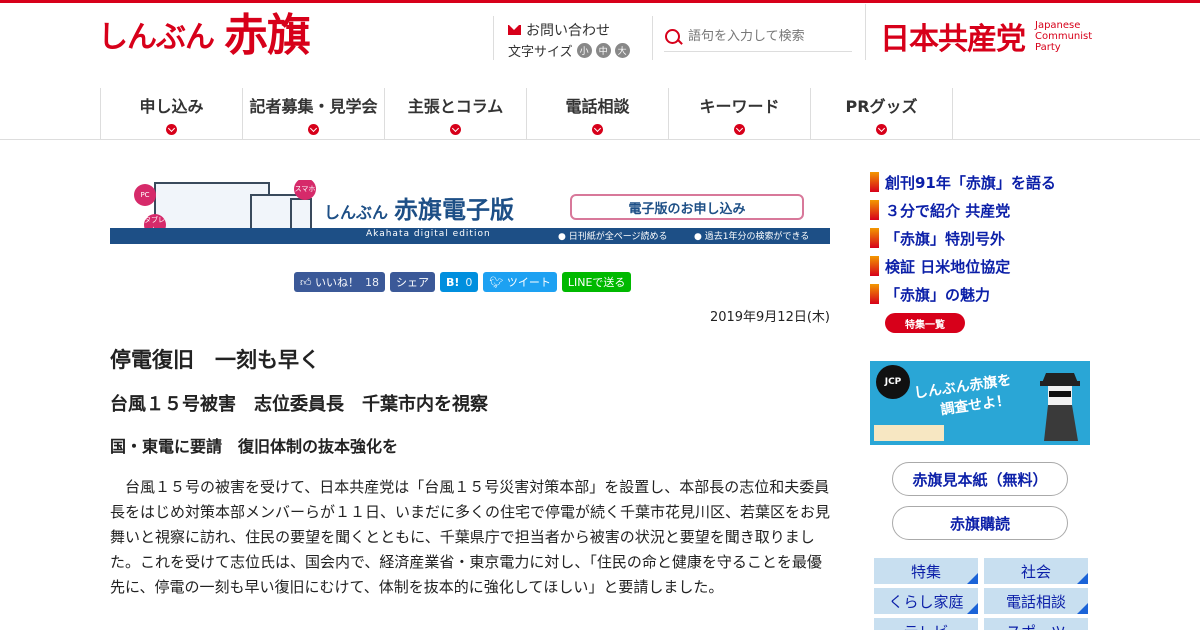  I want to click on font-size-control: 文字サイズ 小 中 大, so click(569, 50).